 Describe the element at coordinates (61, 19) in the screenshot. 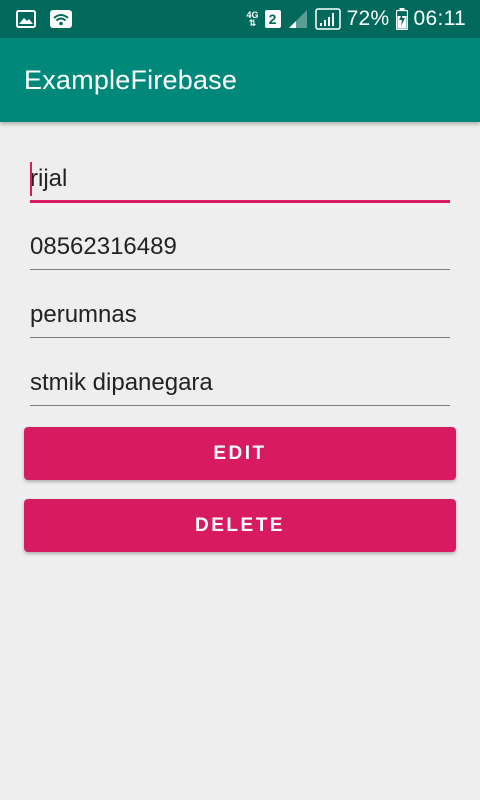

I see `wifi-icon` at that location.